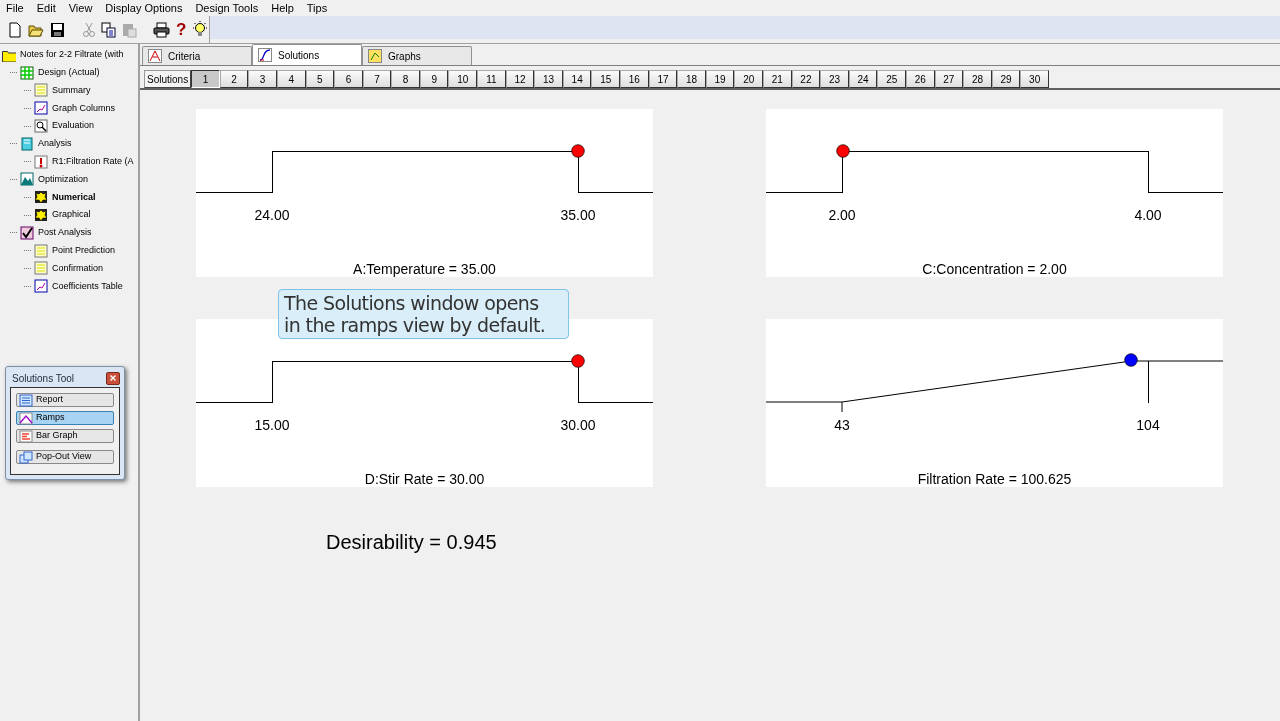 The image size is (1280, 721). I want to click on solution-button: 7, so click(377, 79).